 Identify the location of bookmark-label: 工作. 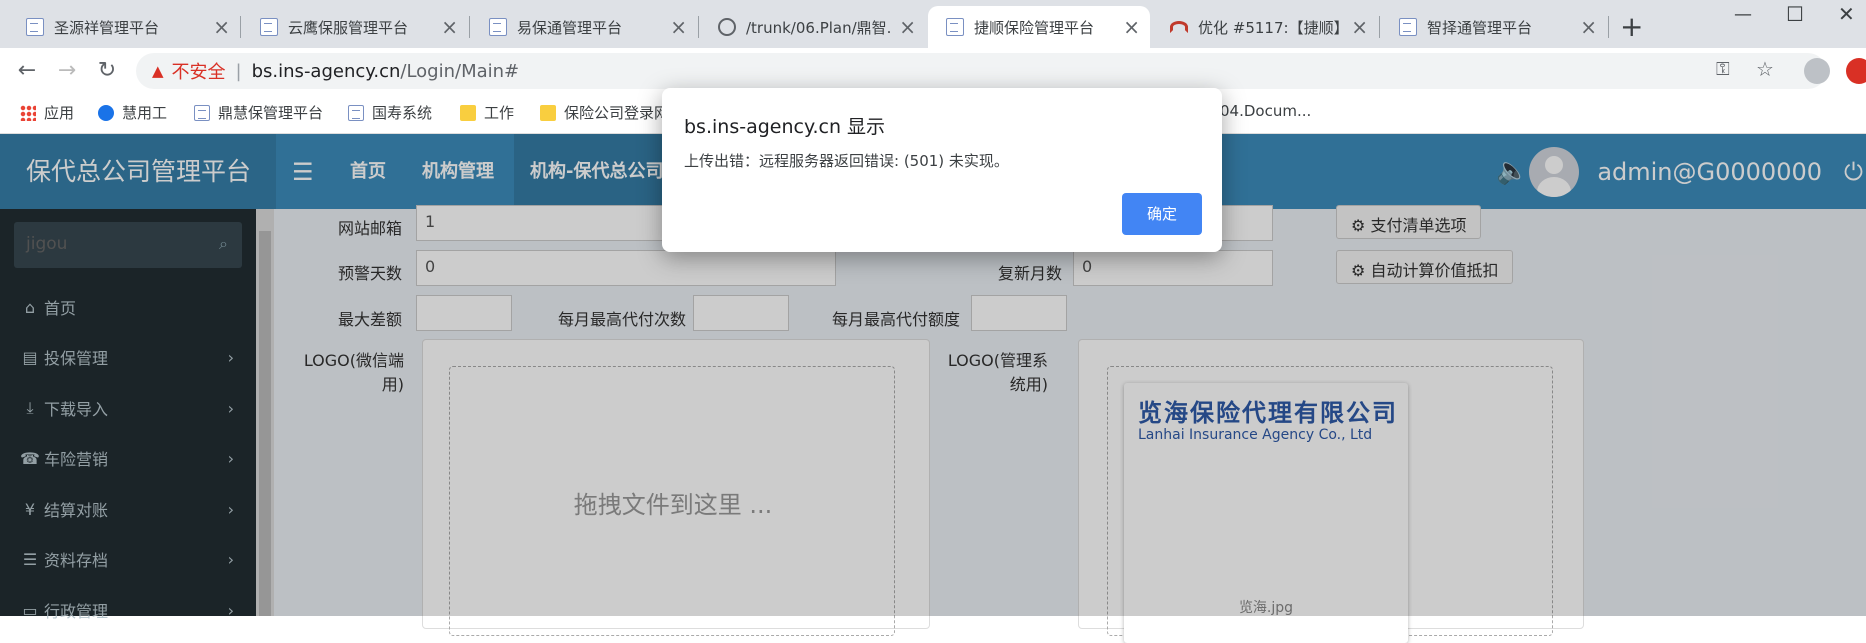
(499, 113).